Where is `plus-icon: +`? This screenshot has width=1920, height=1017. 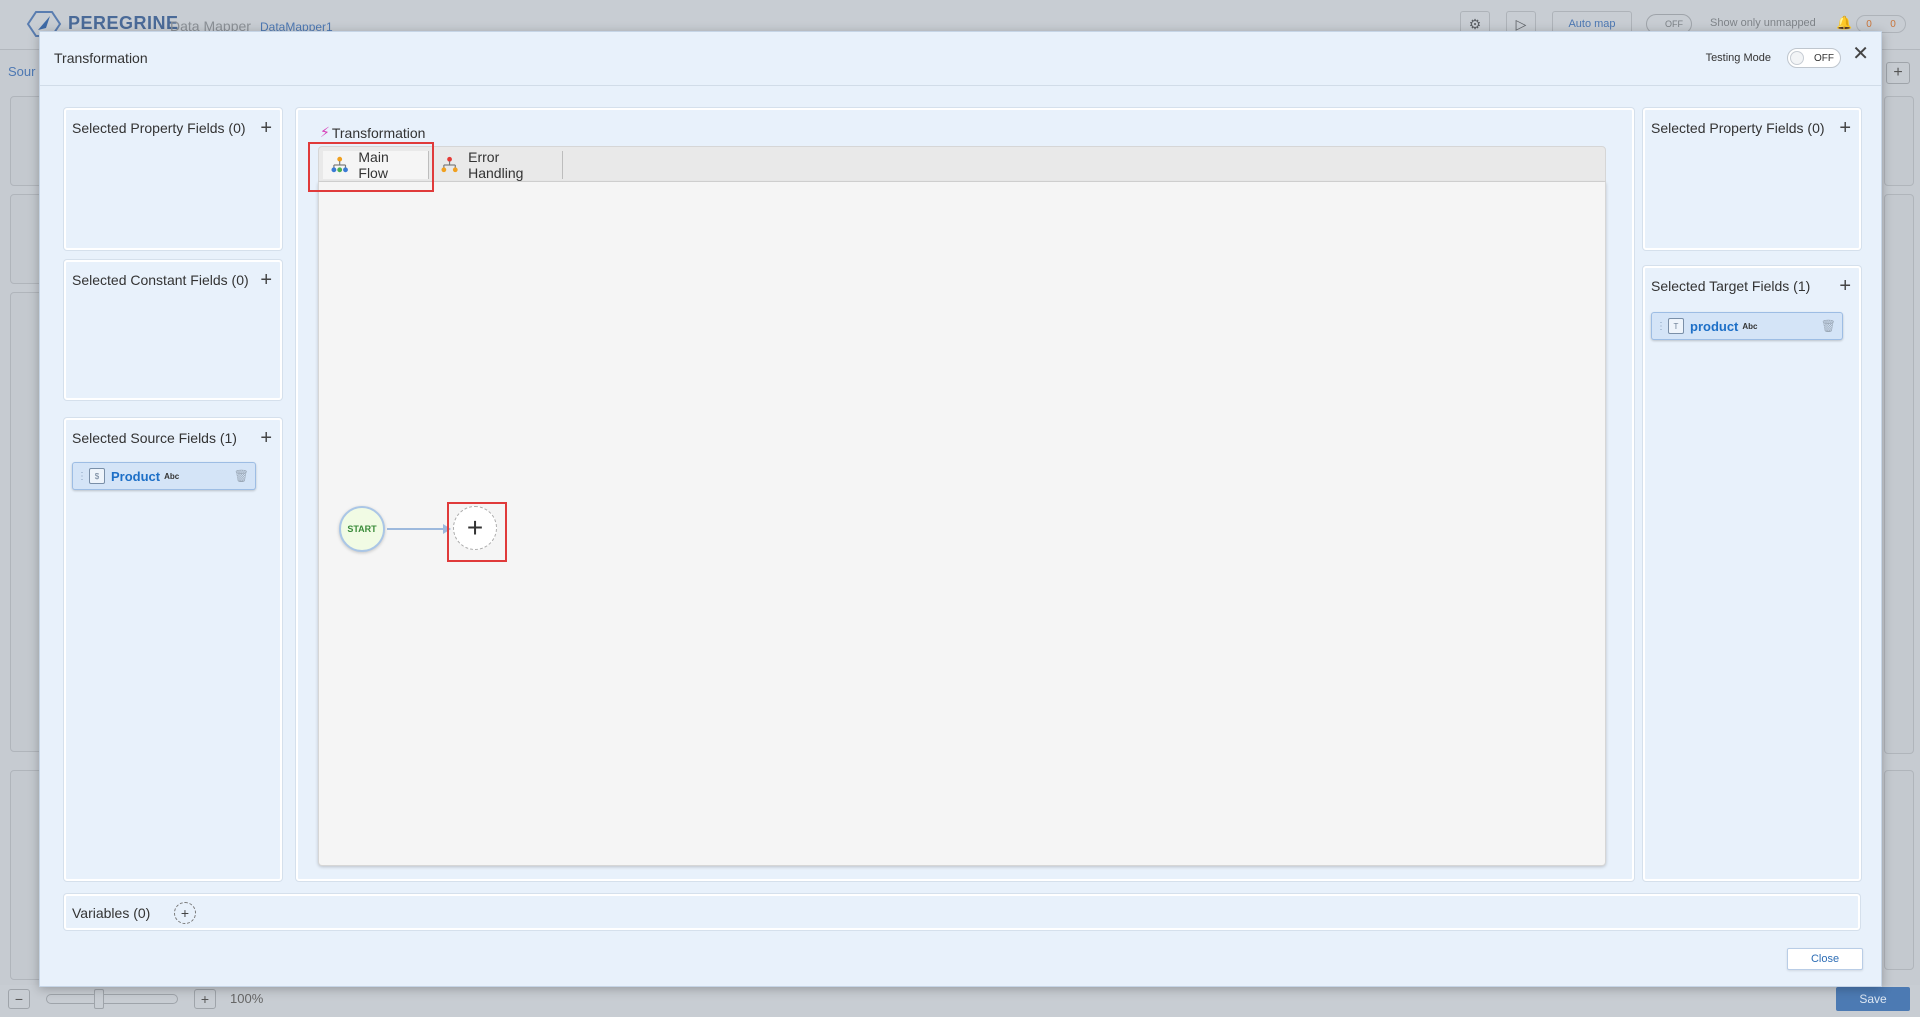
plus-icon: + is located at coordinates (1898, 73).